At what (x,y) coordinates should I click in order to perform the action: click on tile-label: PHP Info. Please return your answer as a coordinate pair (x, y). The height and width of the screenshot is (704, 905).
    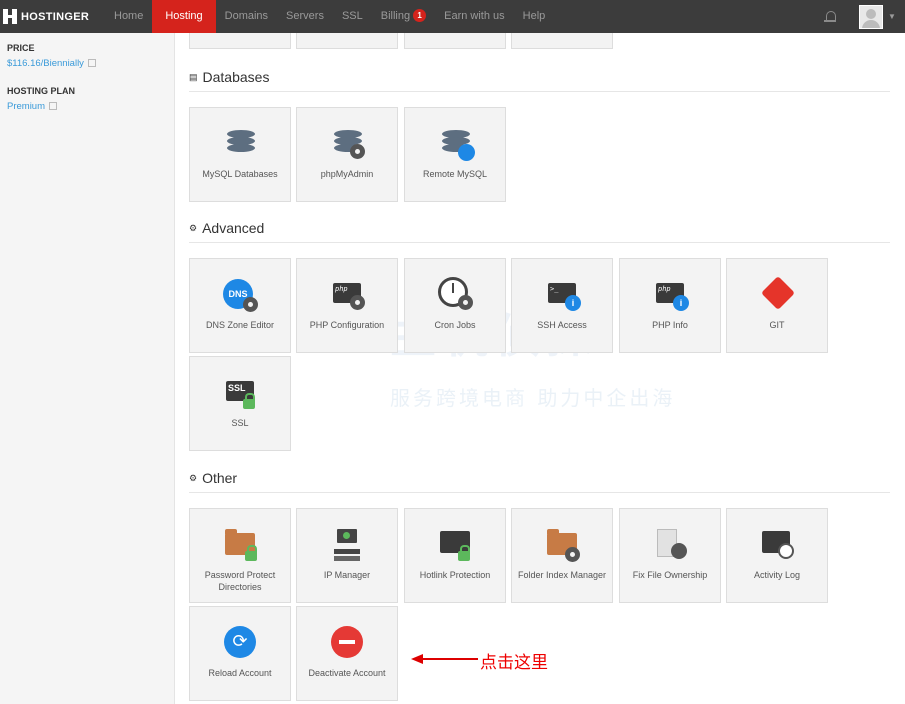
    Looking at the image, I should click on (670, 325).